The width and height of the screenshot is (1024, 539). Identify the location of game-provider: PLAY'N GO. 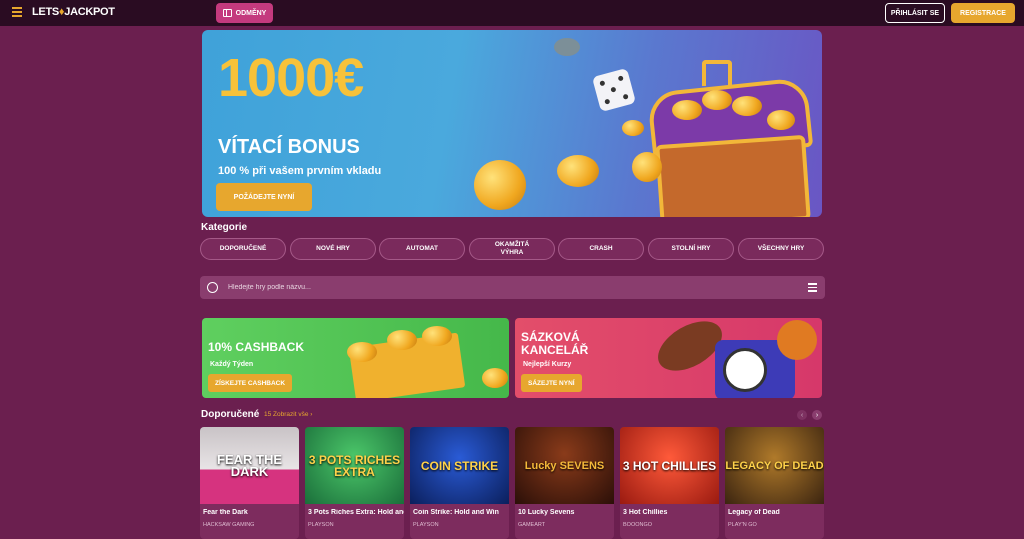
(742, 525).